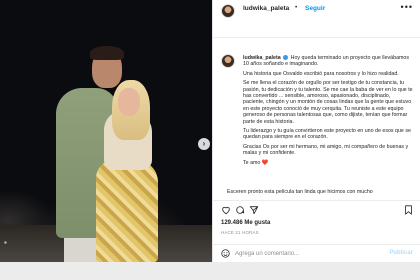  Describe the element at coordinates (310, 254) in the screenshot. I see `comment-input` at that location.